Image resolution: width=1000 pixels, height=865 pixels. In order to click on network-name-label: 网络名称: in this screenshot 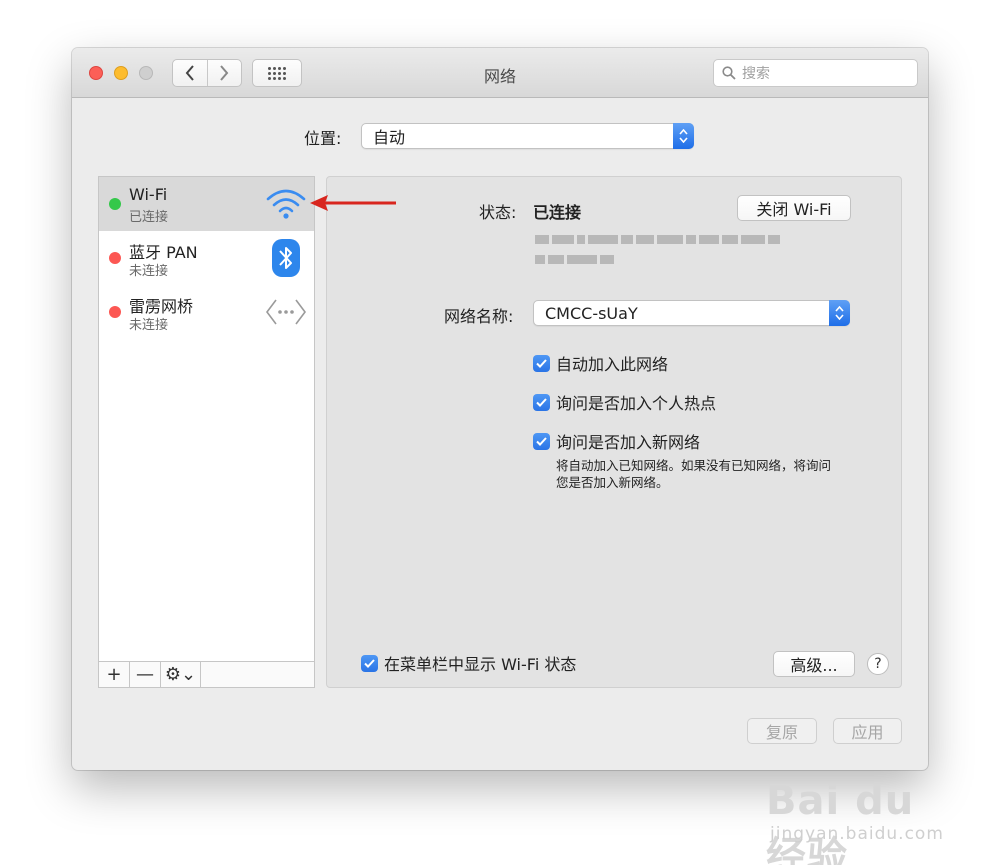, I will do `click(479, 316)`.